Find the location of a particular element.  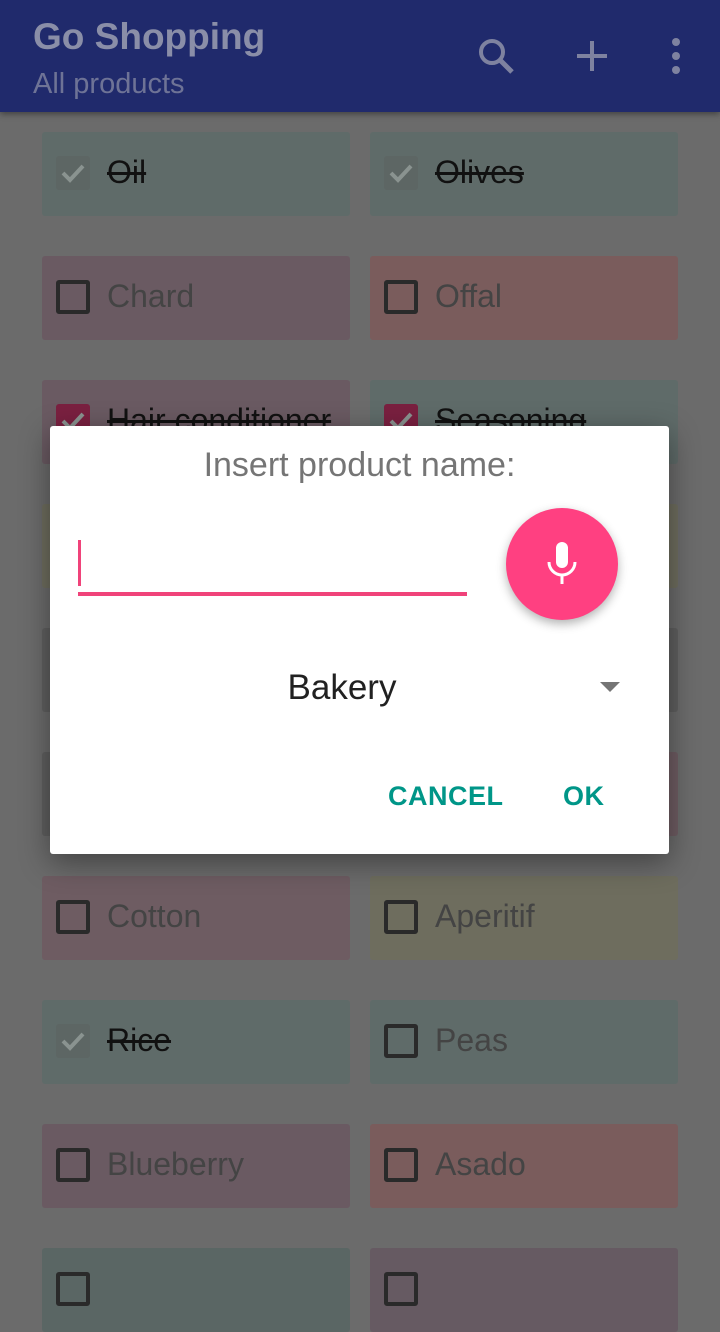

voice-input-button is located at coordinates (562, 564).